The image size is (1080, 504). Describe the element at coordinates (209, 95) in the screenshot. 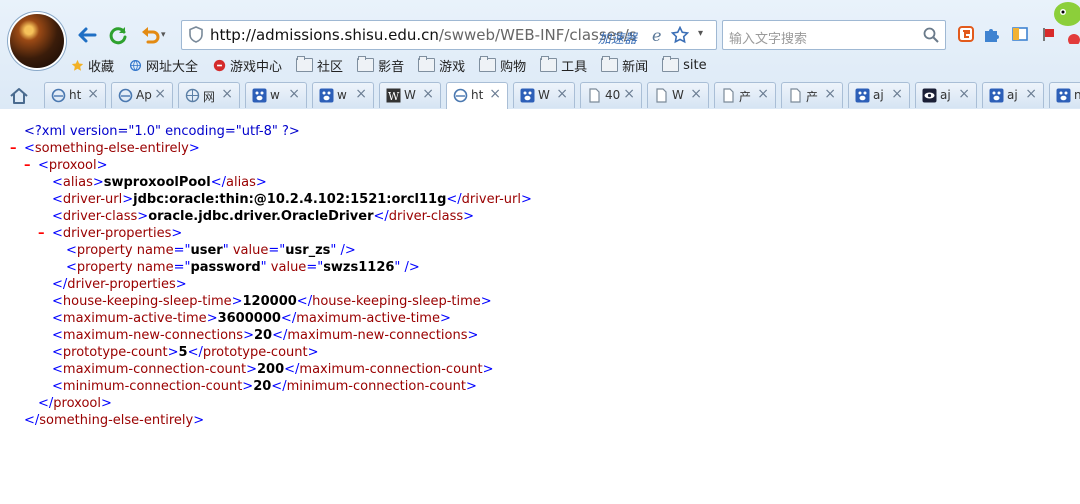

I see `browser-tab: 网 ×` at that location.